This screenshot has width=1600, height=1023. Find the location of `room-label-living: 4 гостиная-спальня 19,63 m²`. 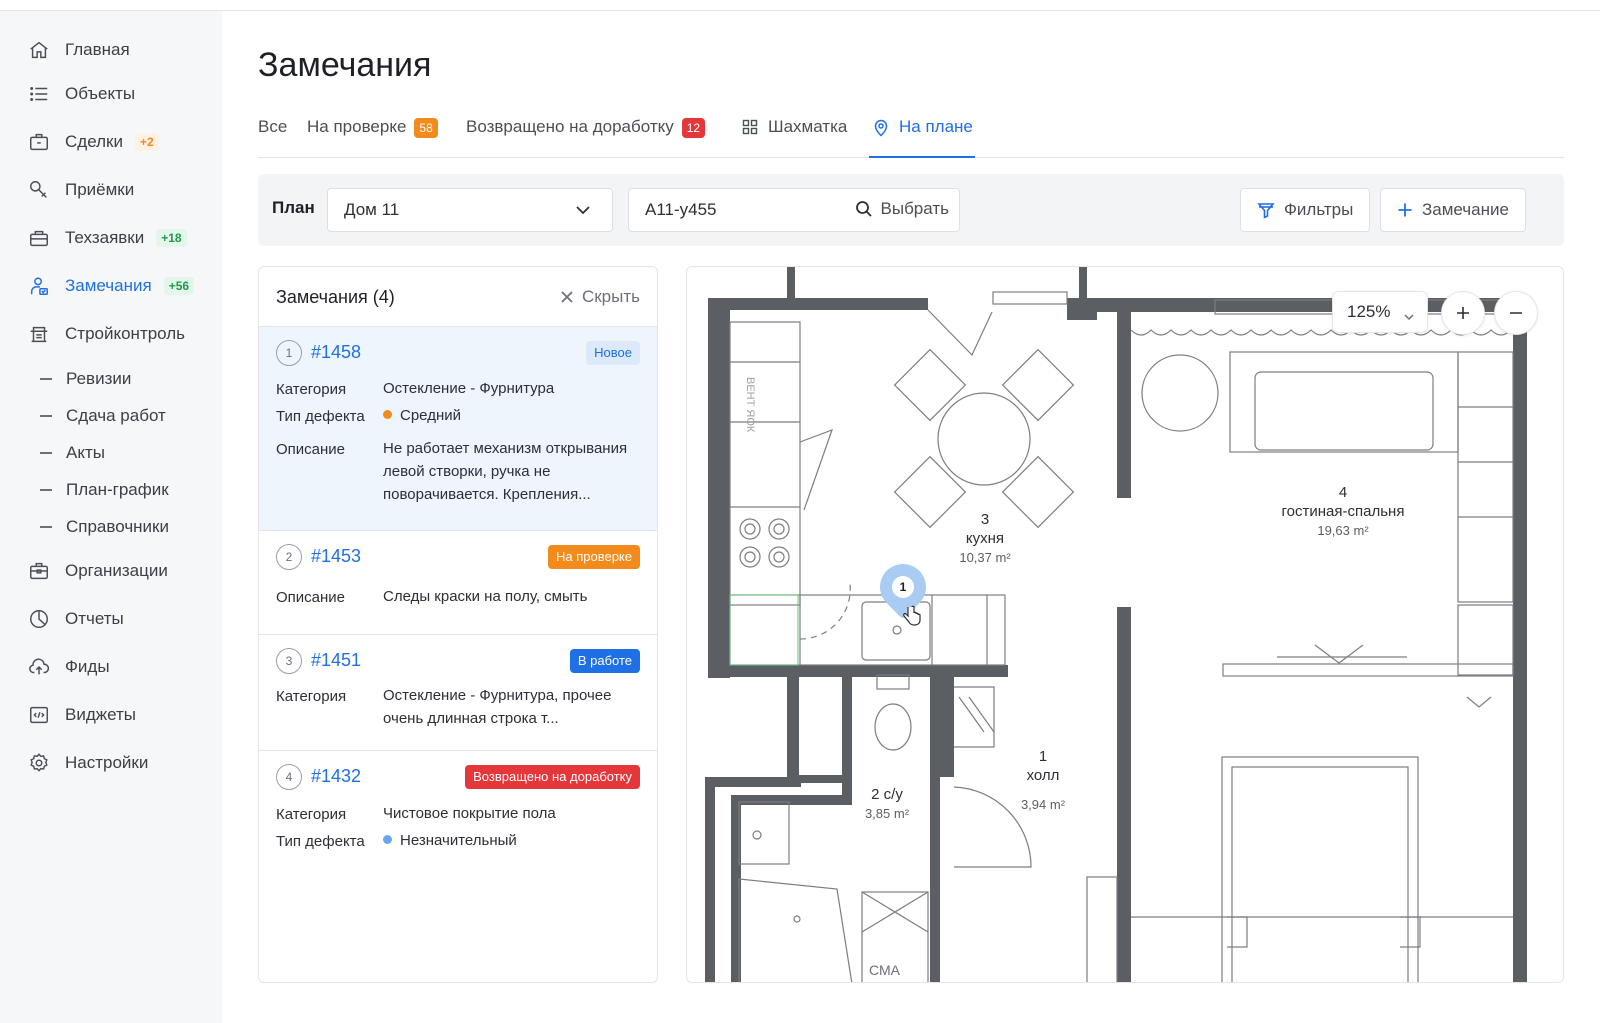

room-label-living: 4 гостиная-спальня 19,63 m² is located at coordinates (1343, 511).